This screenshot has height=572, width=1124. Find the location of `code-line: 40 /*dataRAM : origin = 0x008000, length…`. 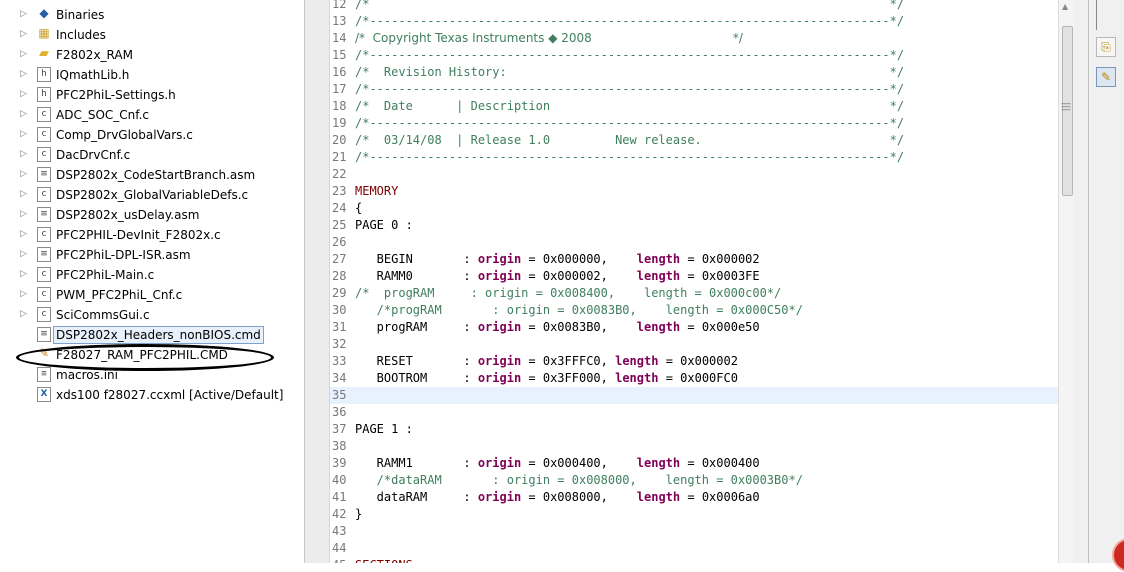

code-line: 40 /*dataRAM : origin = 0x008000, length… is located at coordinates (694, 480).